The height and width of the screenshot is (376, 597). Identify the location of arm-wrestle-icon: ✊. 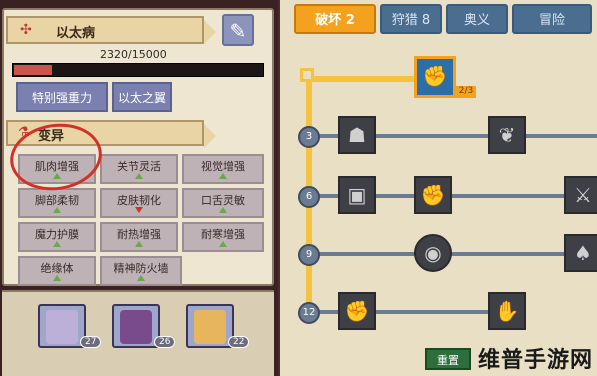
(435, 76).